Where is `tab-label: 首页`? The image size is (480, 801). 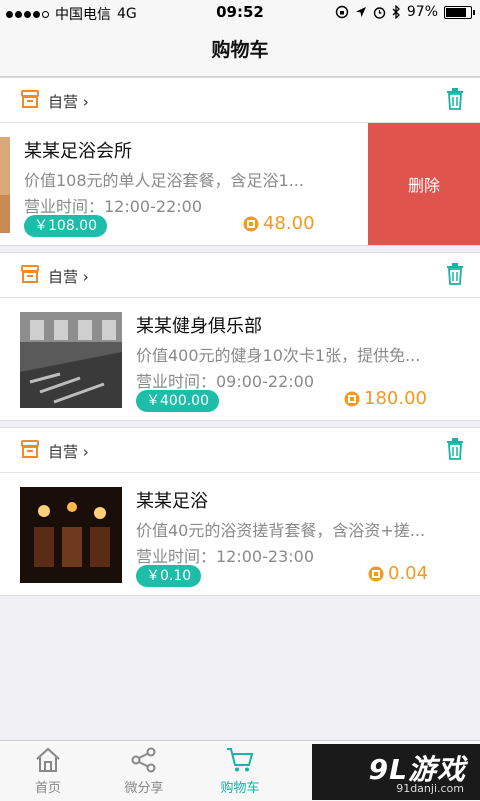
tab-label: 首页 is located at coordinates (47, 788).